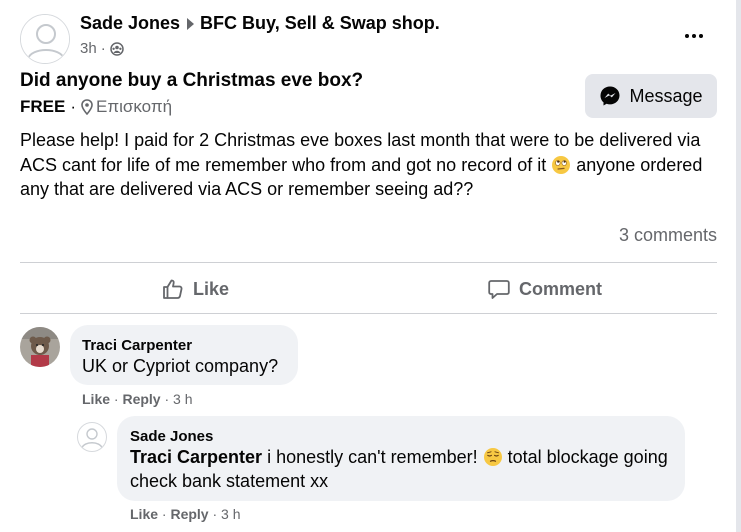  I want to click on scrollbar-track, so click(738, 266).